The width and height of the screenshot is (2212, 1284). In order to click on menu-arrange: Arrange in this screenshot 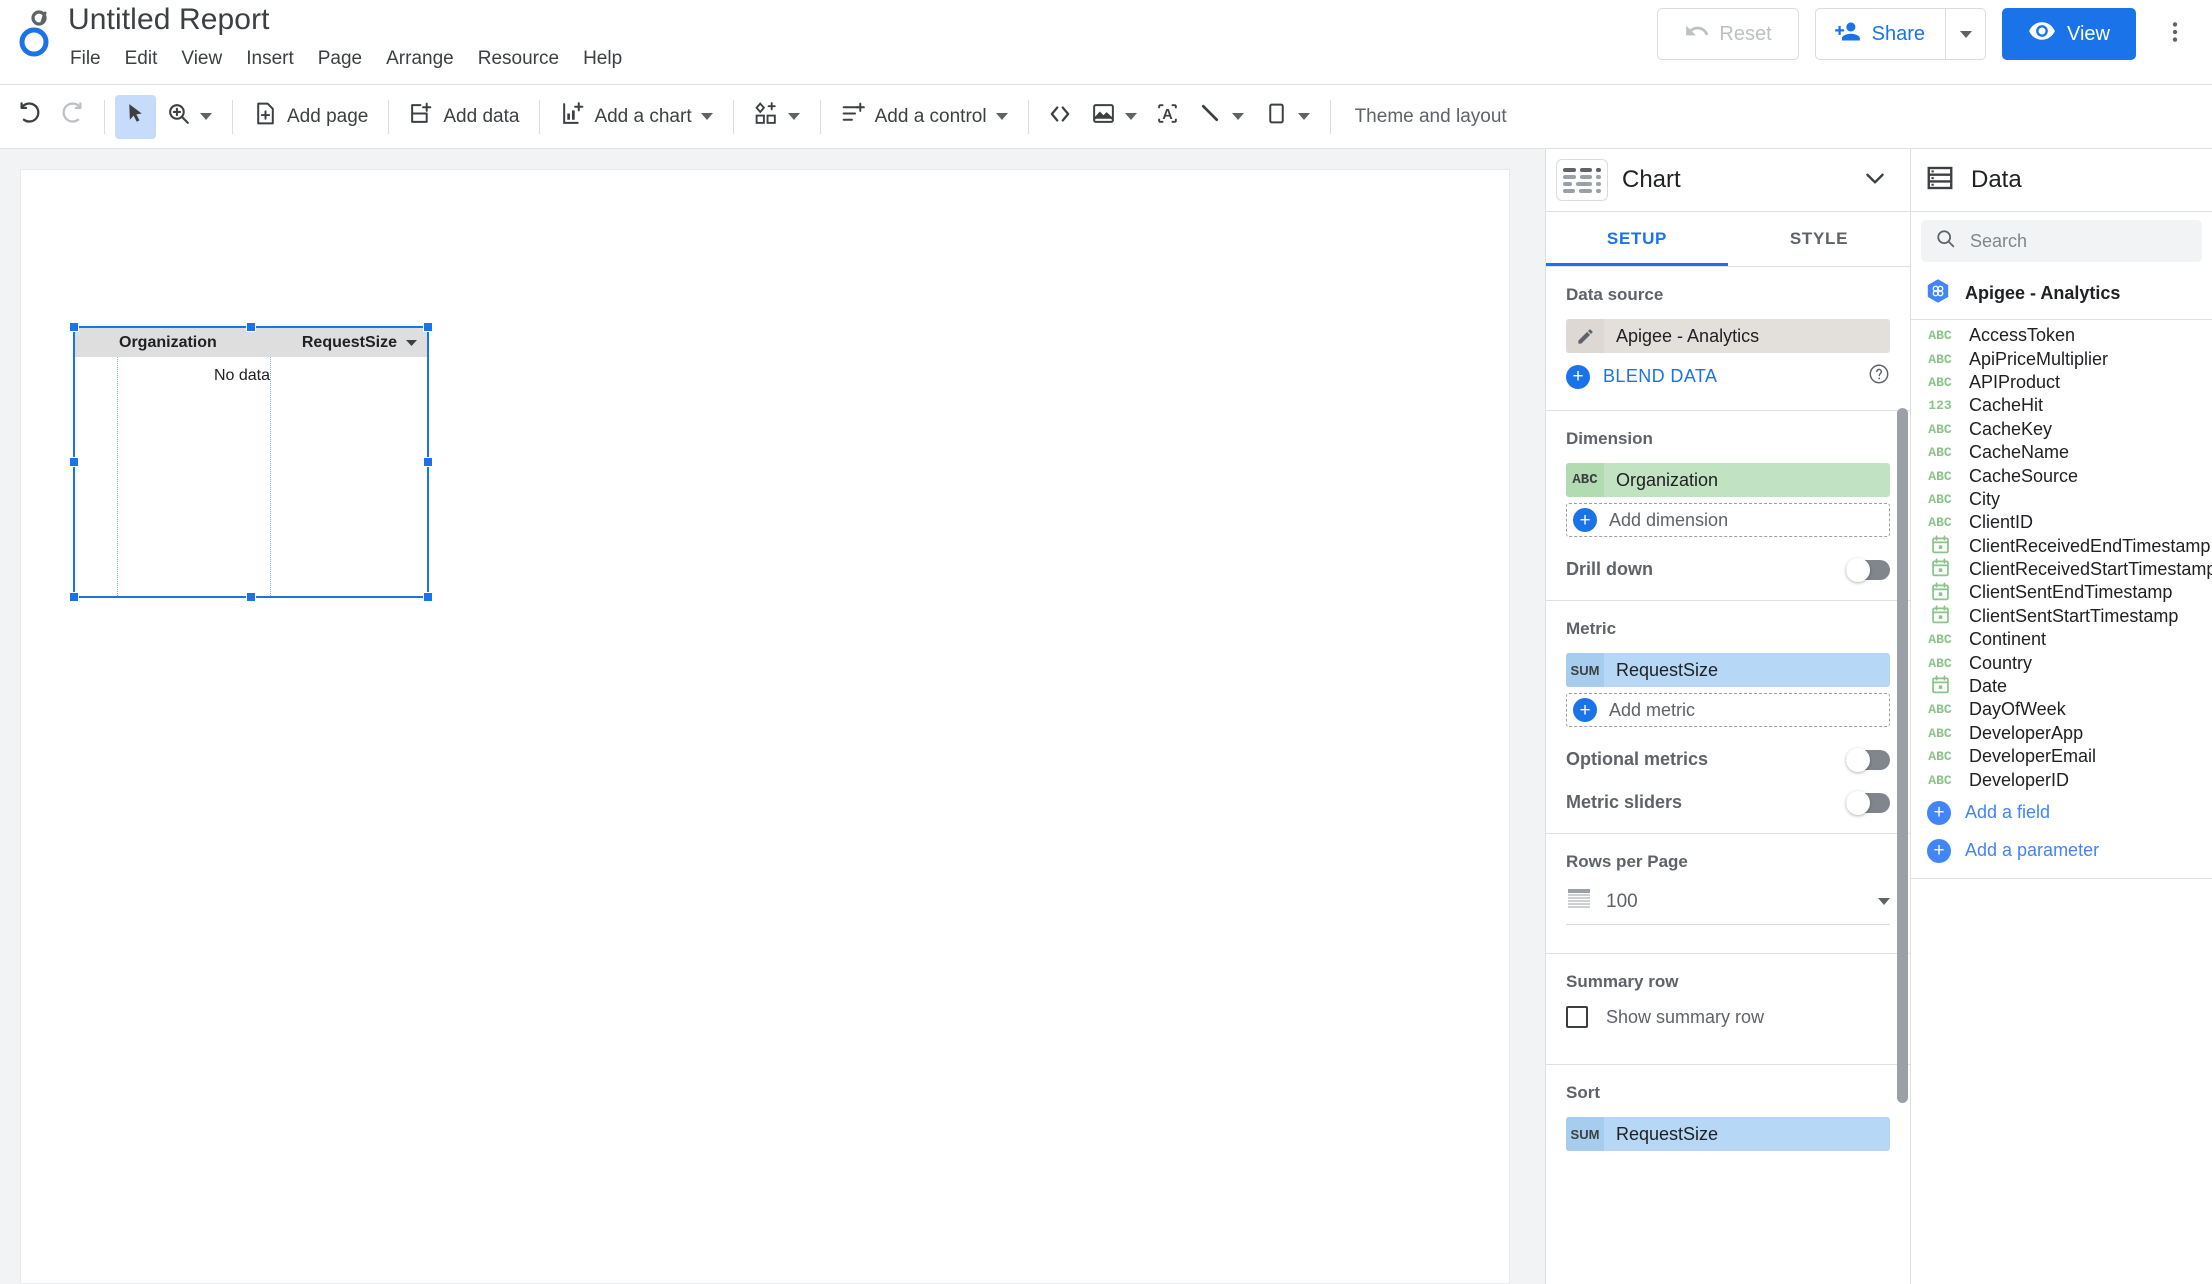, I will do `click(420, 59)`.